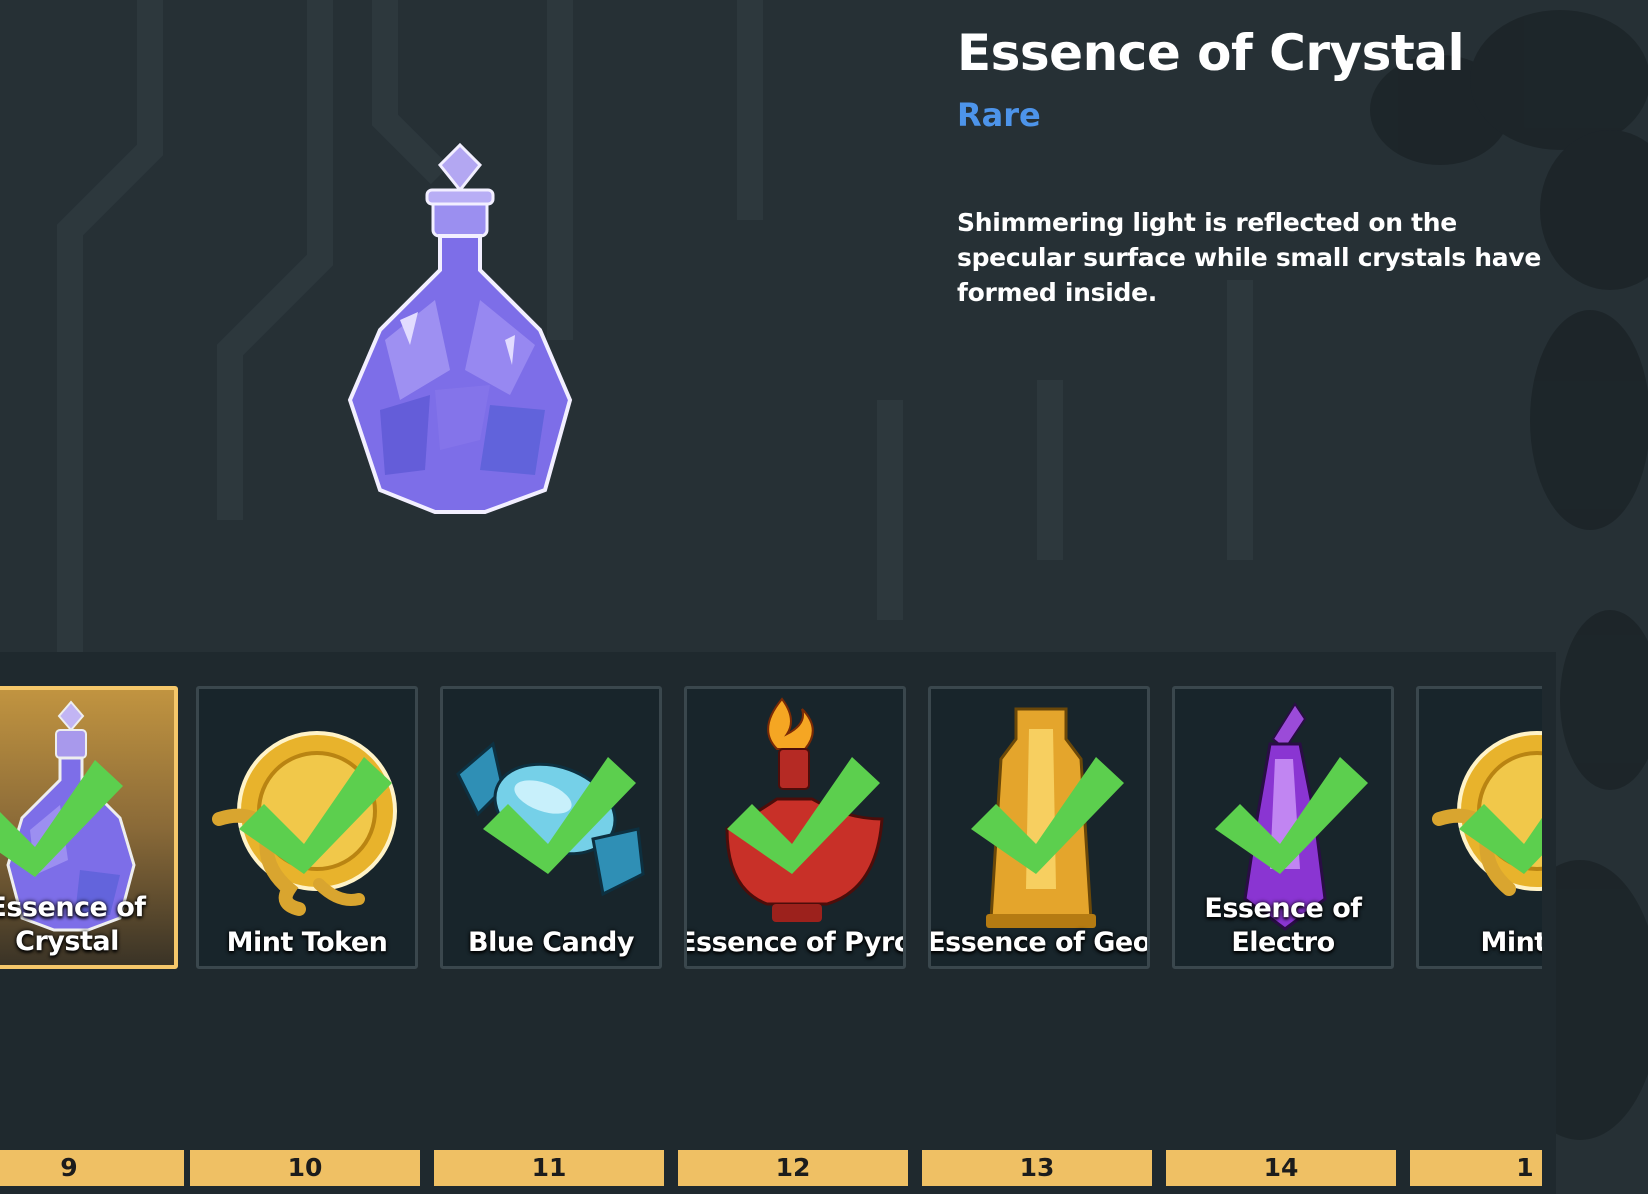 The image size is (1648, 1194). What do you see at coordinates (551, 942) in the screenshot?
I see `item-card-label: Blue Candy` at bounding box center [551, 942].